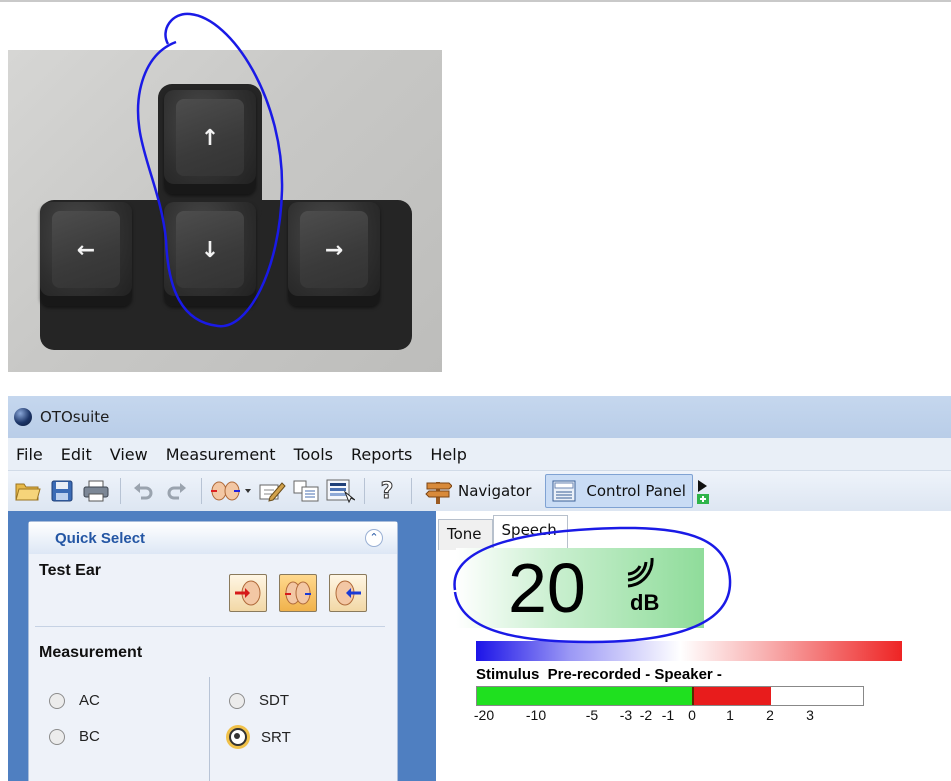 The width and height of the screenshot is (951, 781). I want to click on right-ear-button, so click(248, 593).